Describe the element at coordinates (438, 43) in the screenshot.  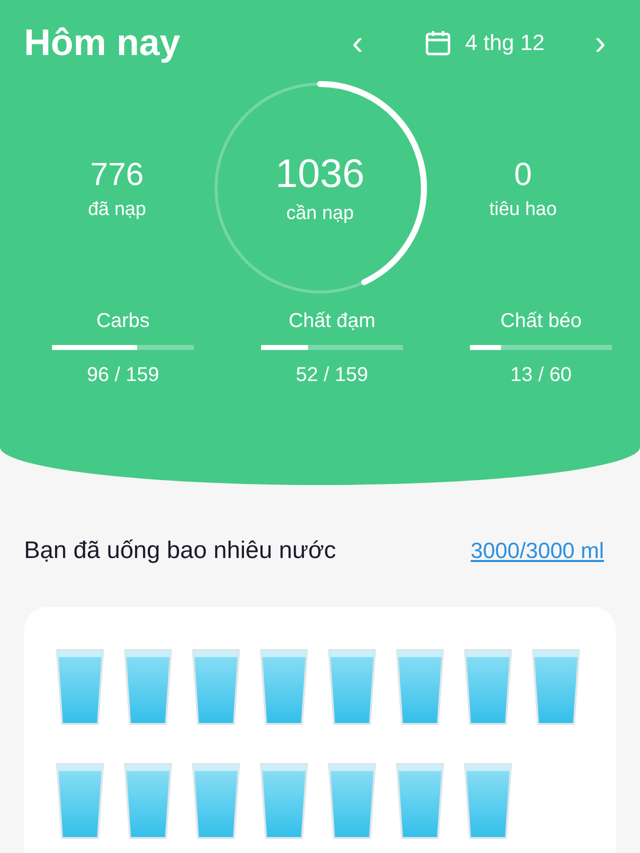
I see `calendar-icon` at that location.